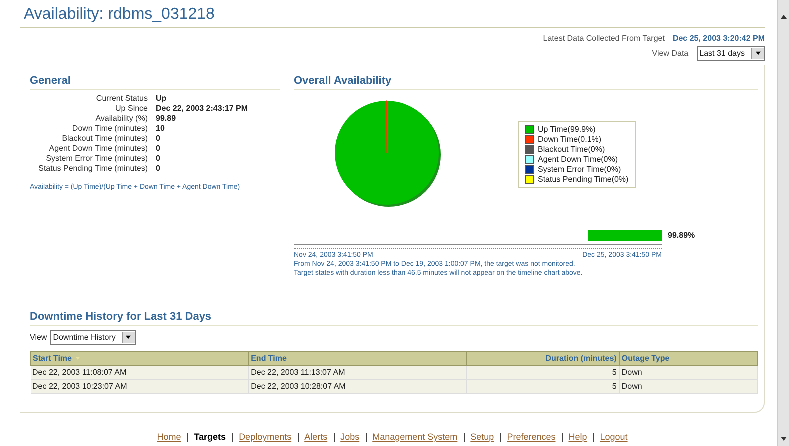 The image size is (789, 446). Describe the element at coordinates (526, 82) in the screenshot. I see `section-title: Overall Availability` at that location.